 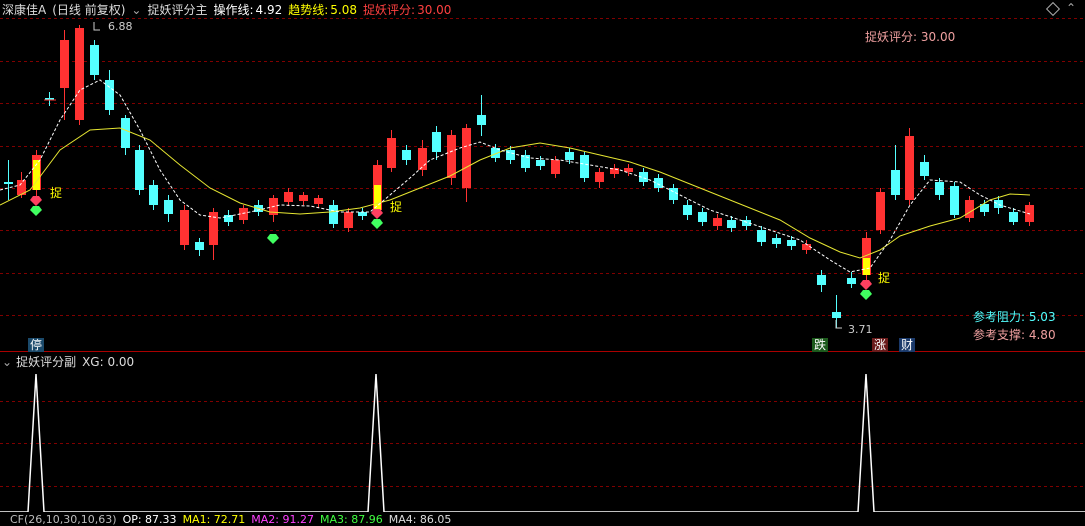 I want to click on sub-toggle-icon: ⌄, so click(x=7, y=362).